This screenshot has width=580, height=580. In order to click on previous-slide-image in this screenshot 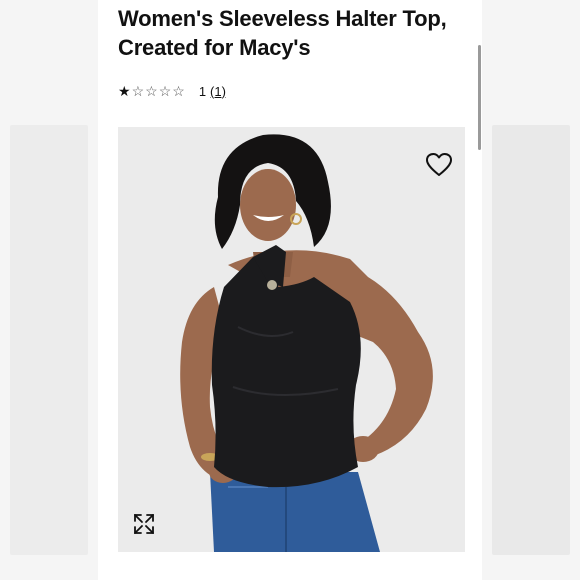, I will do `click(49, 340)`.